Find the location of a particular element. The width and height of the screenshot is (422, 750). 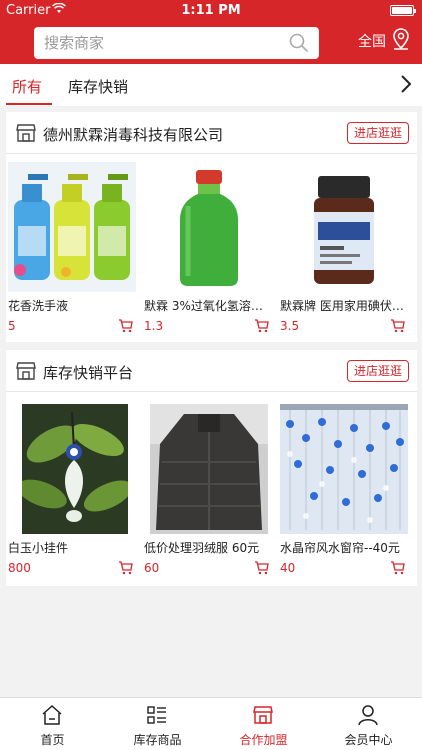

region-label: 全国 is located at coordinates (372, 42).